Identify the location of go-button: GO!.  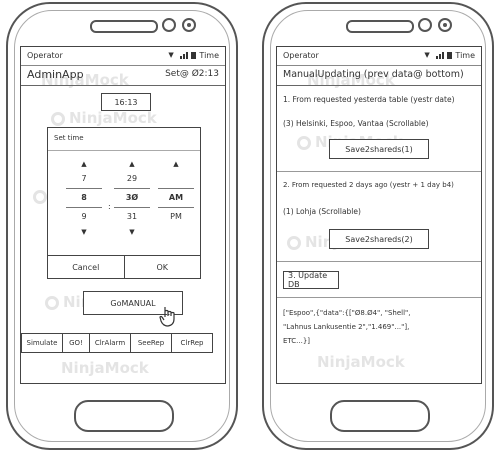
(76, 343).